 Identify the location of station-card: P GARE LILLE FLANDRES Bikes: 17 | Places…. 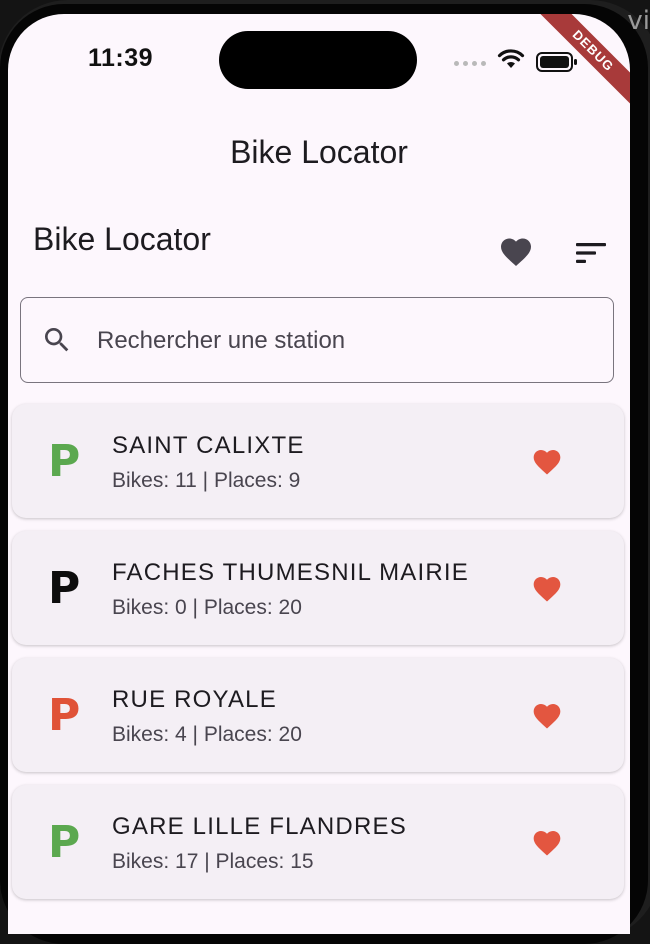
(318, 842).